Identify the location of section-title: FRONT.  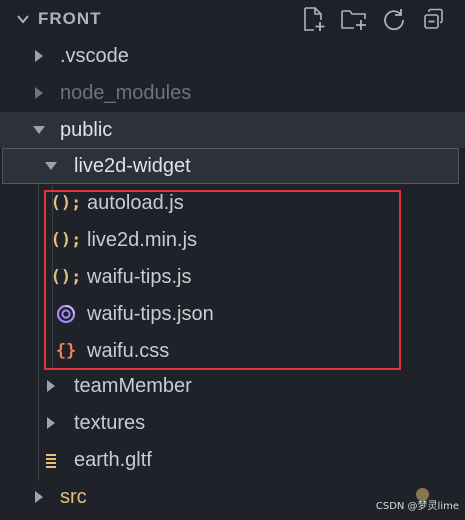
(70, 18).